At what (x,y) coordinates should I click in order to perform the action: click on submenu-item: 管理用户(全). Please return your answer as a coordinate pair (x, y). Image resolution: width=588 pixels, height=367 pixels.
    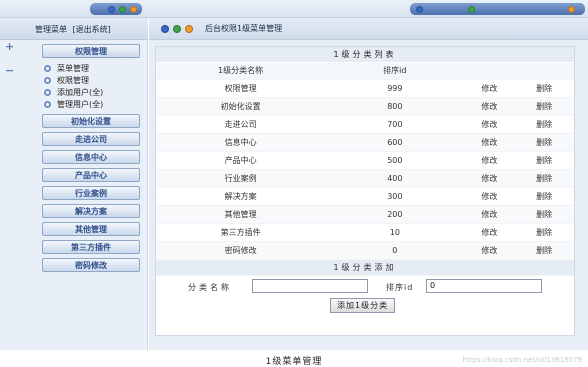
    Looking at the image, I should click on (92, 104).